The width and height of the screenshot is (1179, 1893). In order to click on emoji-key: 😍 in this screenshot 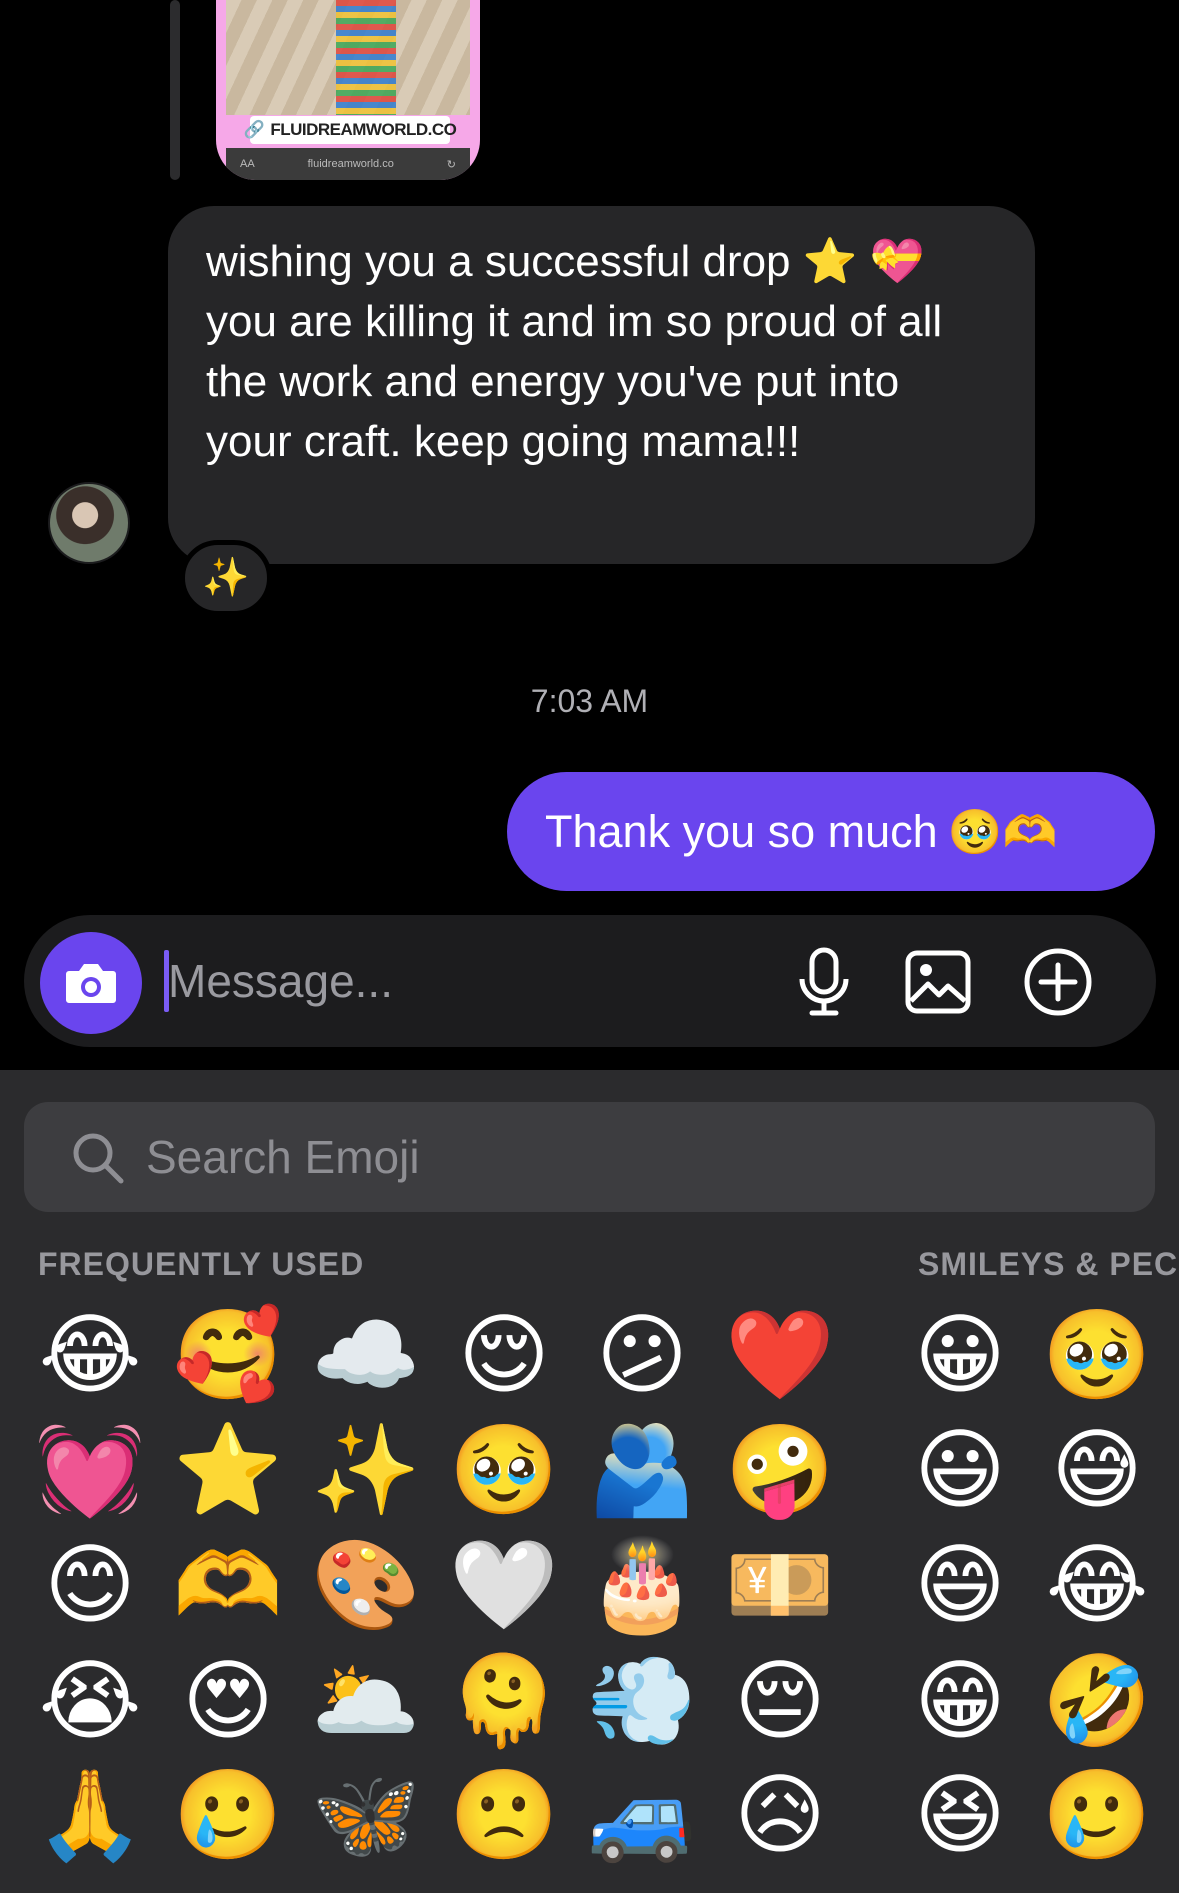, I will do `click(228, 1701)`.